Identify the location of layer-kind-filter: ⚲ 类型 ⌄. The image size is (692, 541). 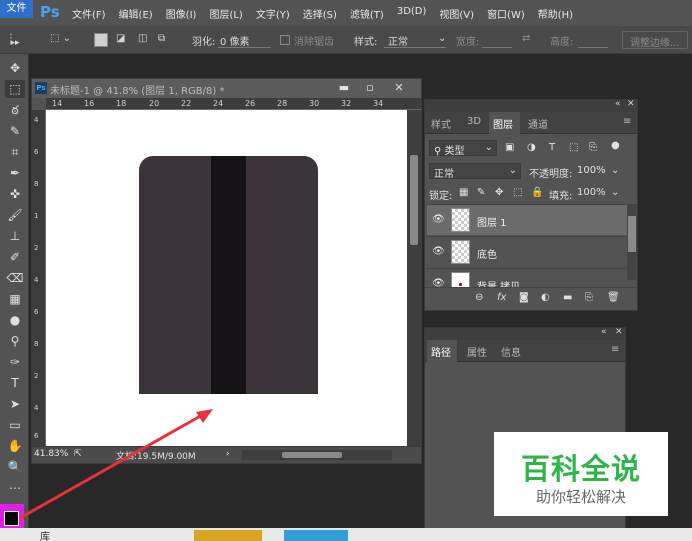
(463, 148).